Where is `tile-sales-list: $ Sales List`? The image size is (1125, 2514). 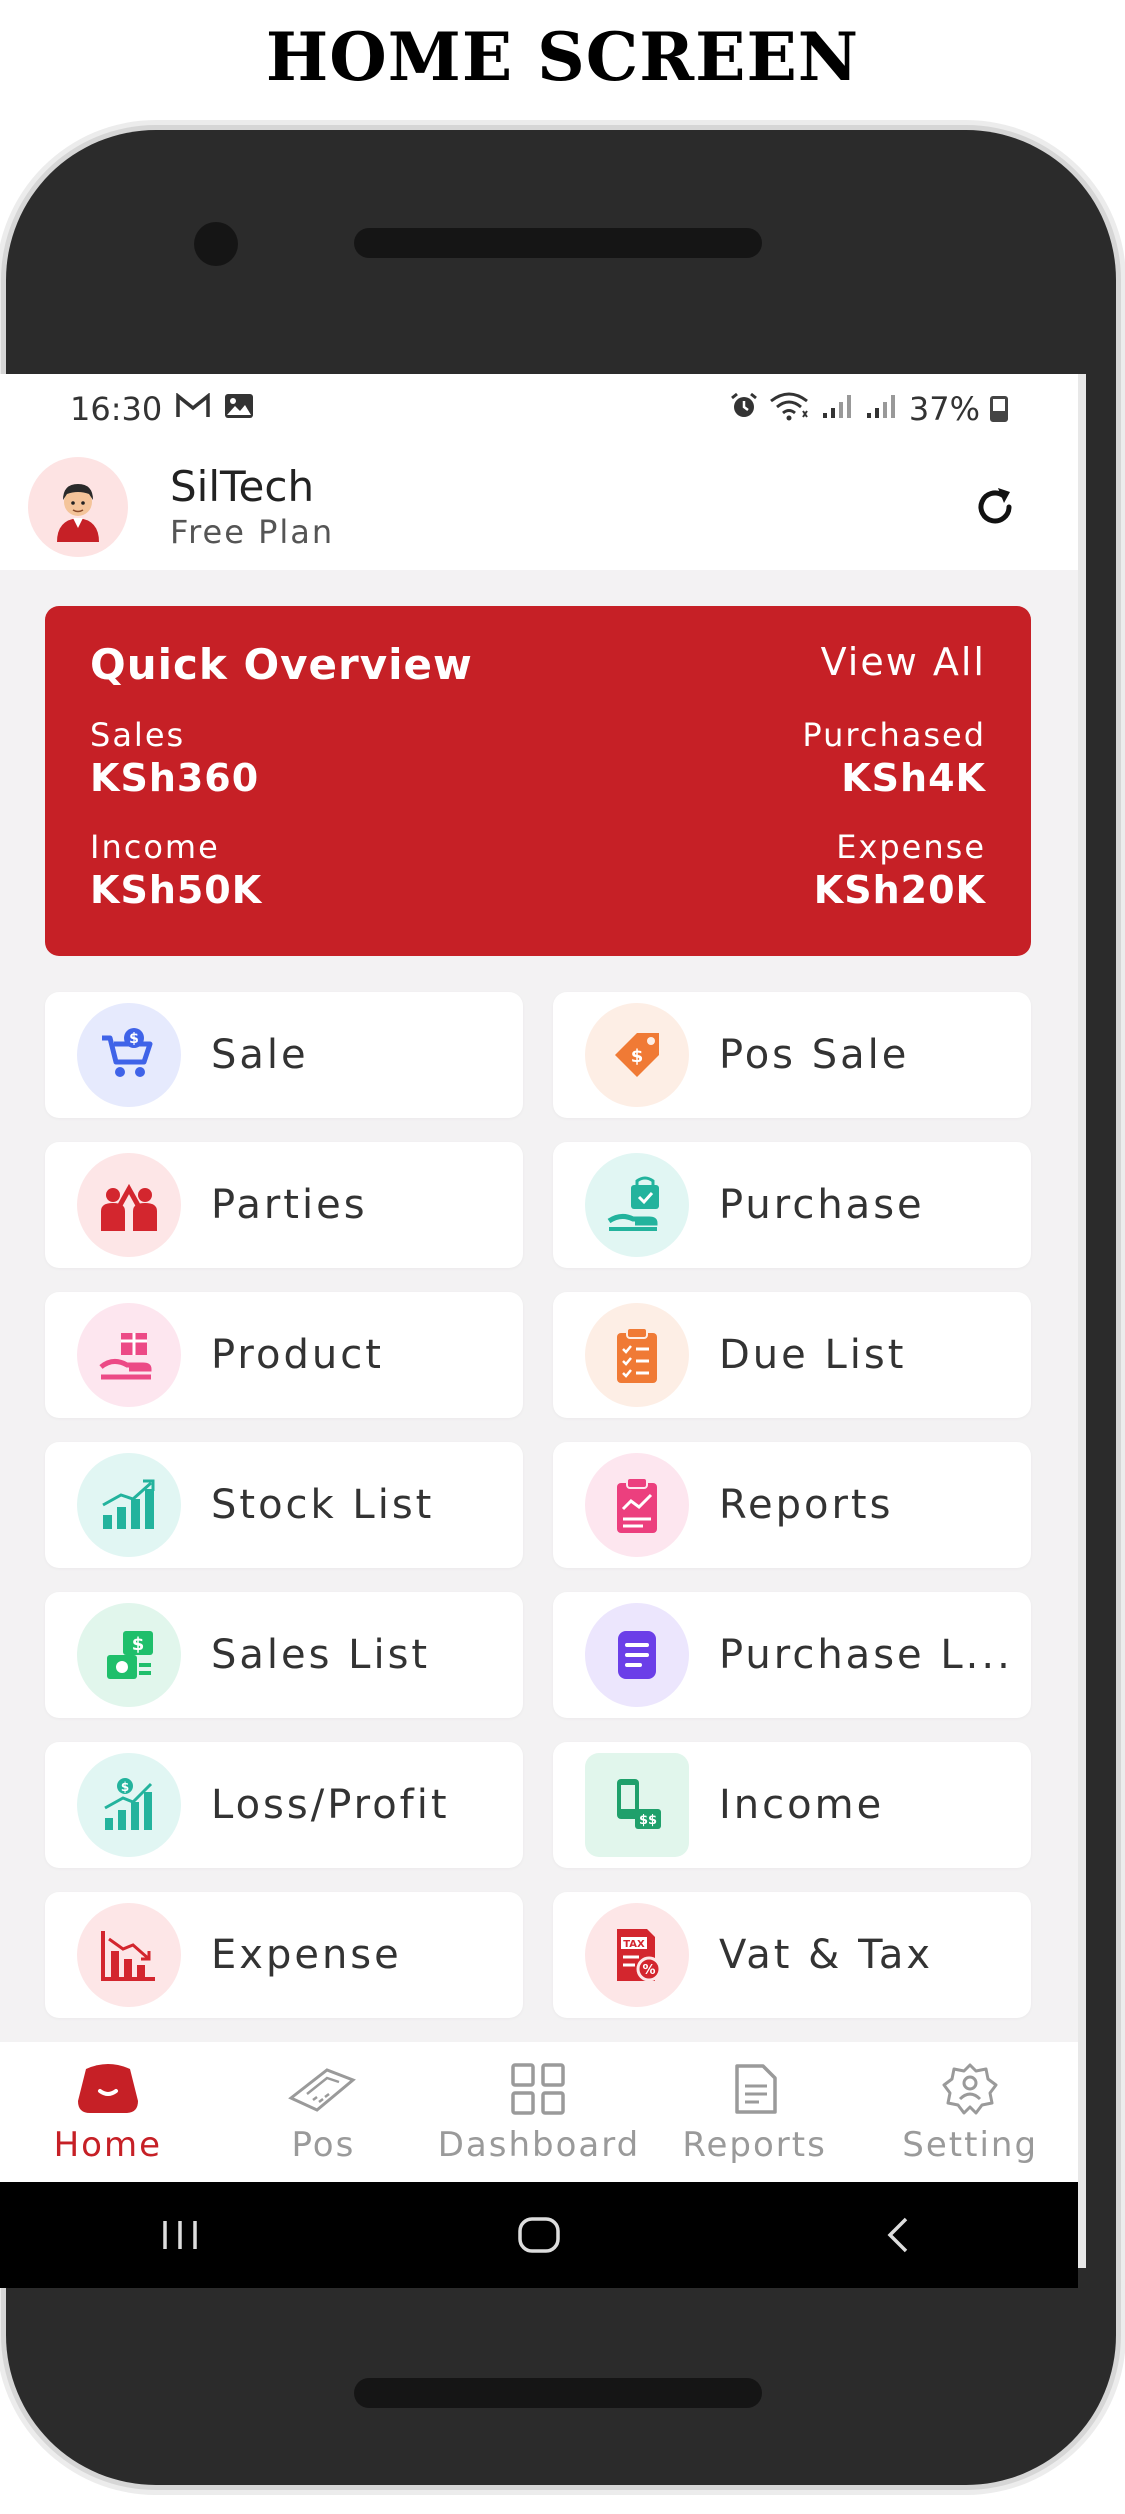 tile-sales-list: $ Sales List is located at coordinates (284, 1655).